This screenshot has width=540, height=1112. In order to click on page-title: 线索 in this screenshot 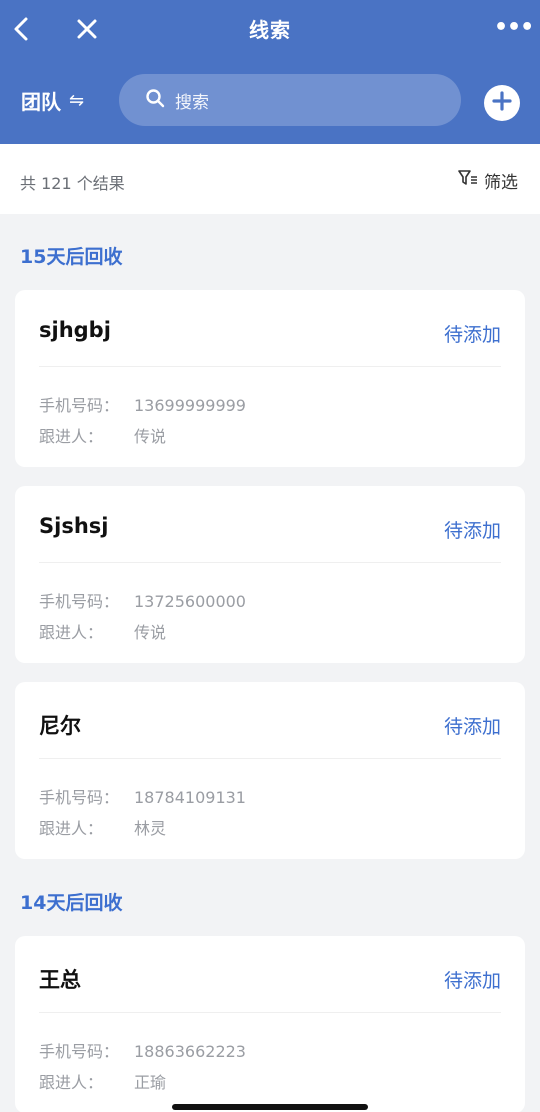, I will do `click(270, 30)`.